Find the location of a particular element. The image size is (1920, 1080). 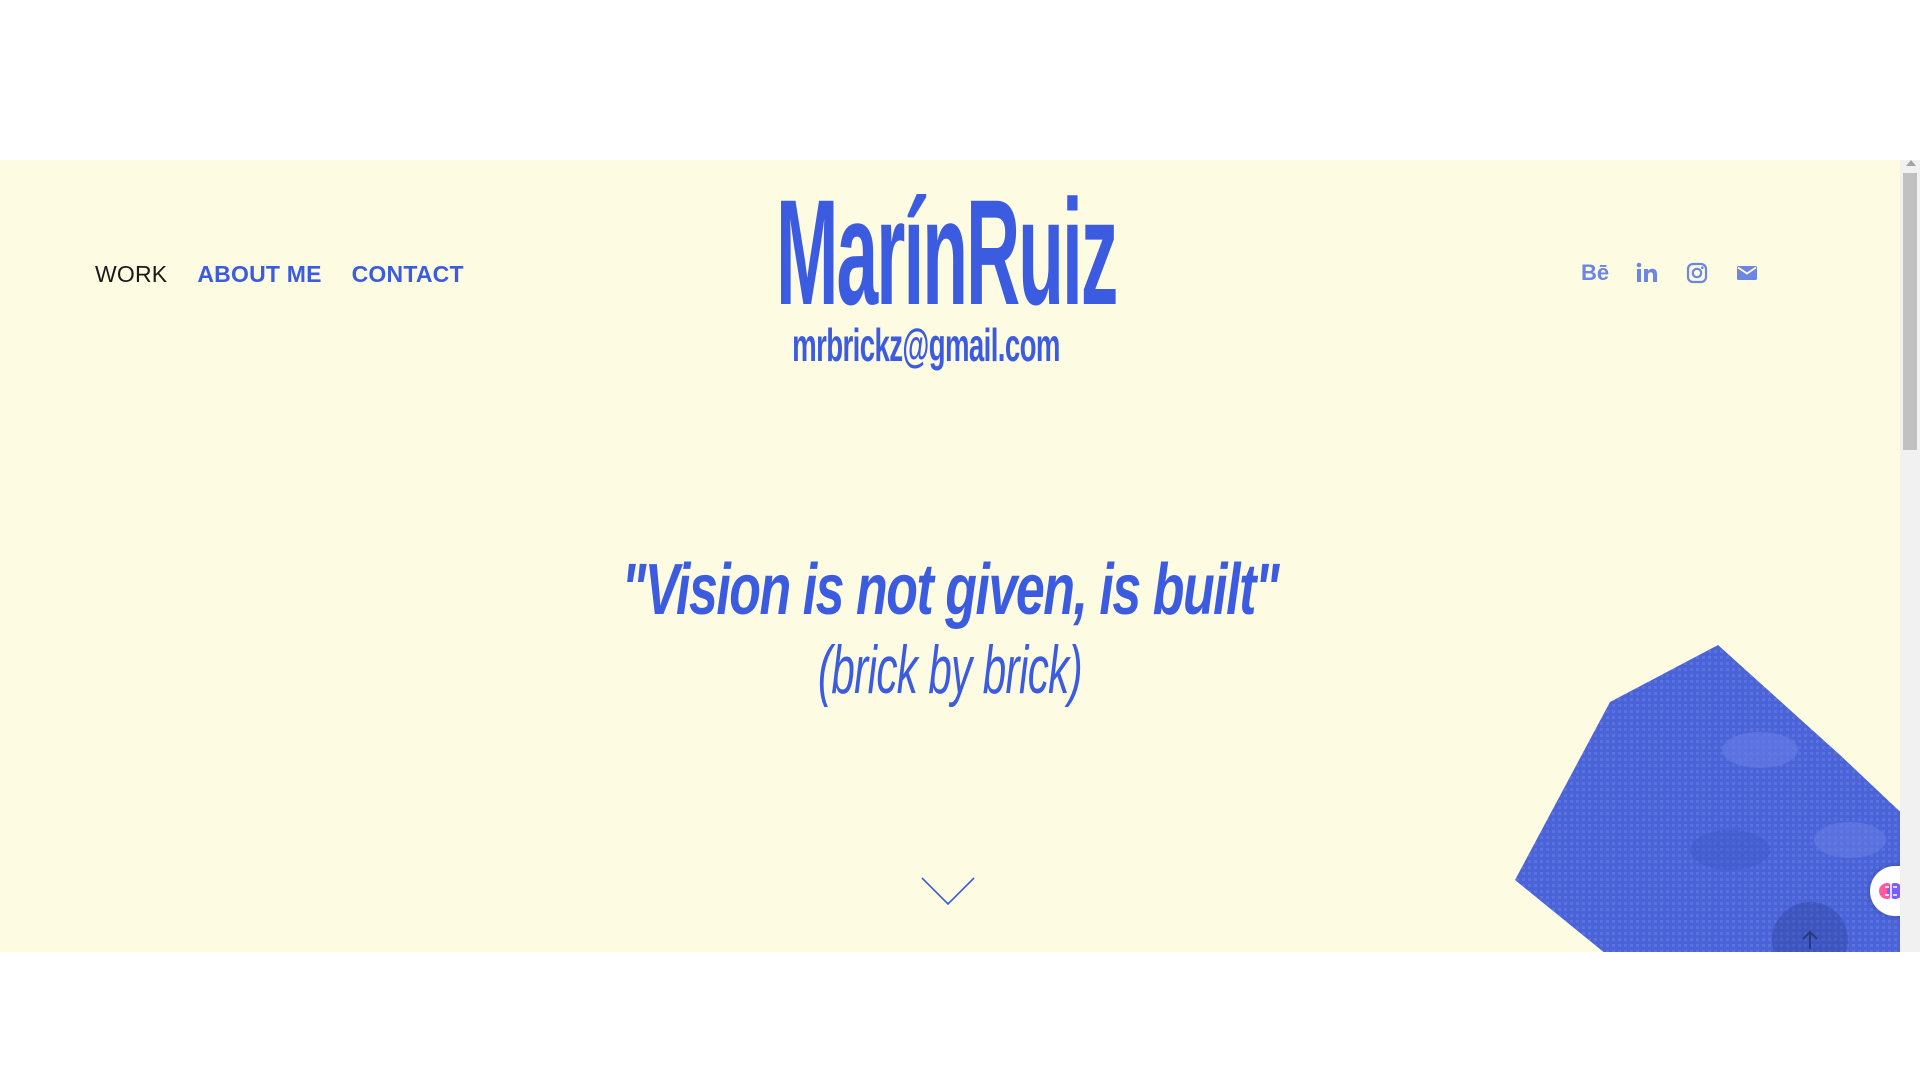

nav-about-link: ABOUT ME is located at coordinates (259, 274).